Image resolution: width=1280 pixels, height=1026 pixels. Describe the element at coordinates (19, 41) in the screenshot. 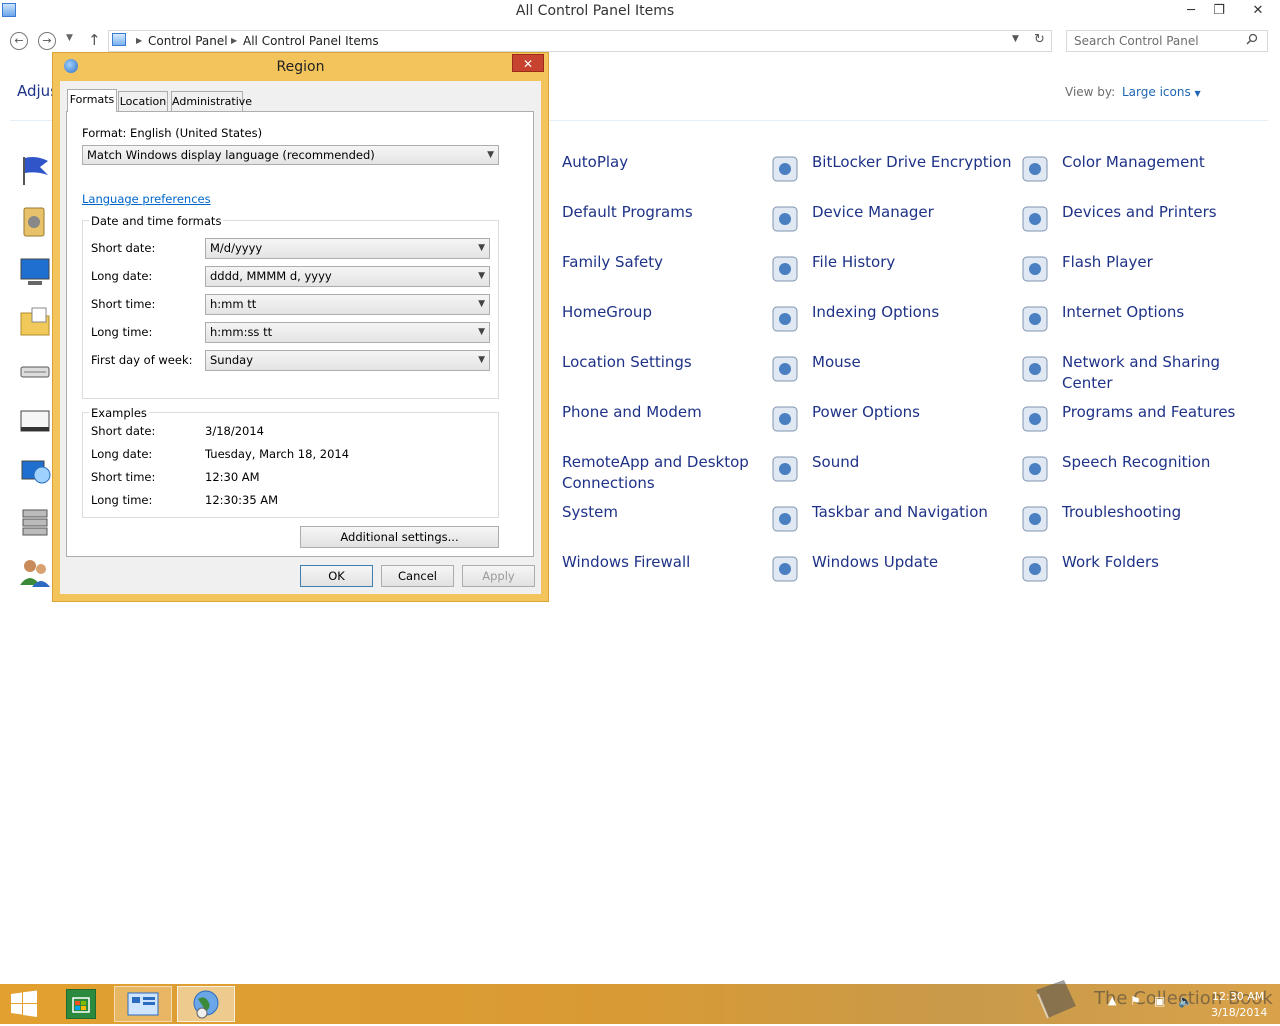

I see `back-arrow-icon: ←` at that location.